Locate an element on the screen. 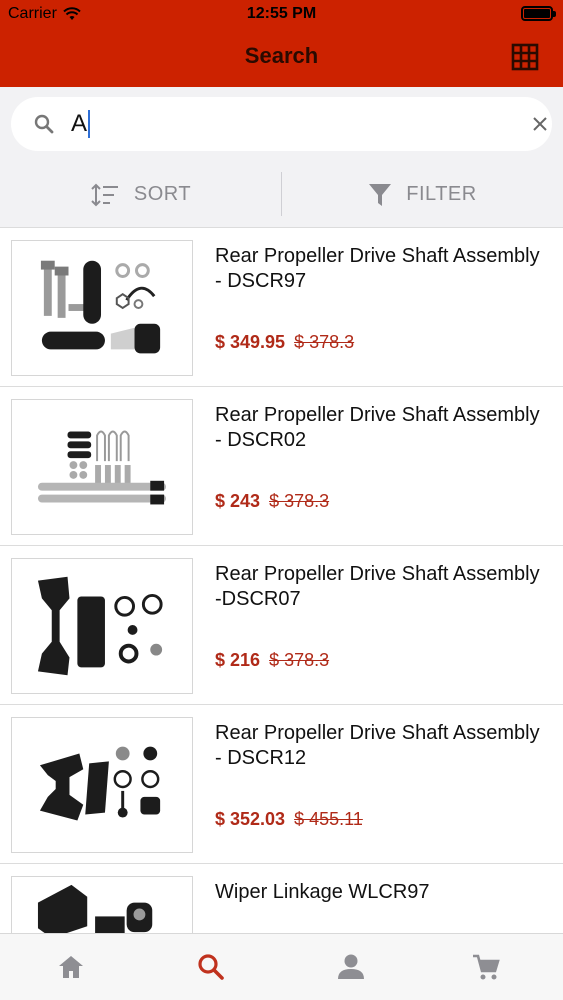 The height and width of the screenshot is (1000, 563). product-price: $ 216 $ 378.3 is located at coordinates (272, 660).